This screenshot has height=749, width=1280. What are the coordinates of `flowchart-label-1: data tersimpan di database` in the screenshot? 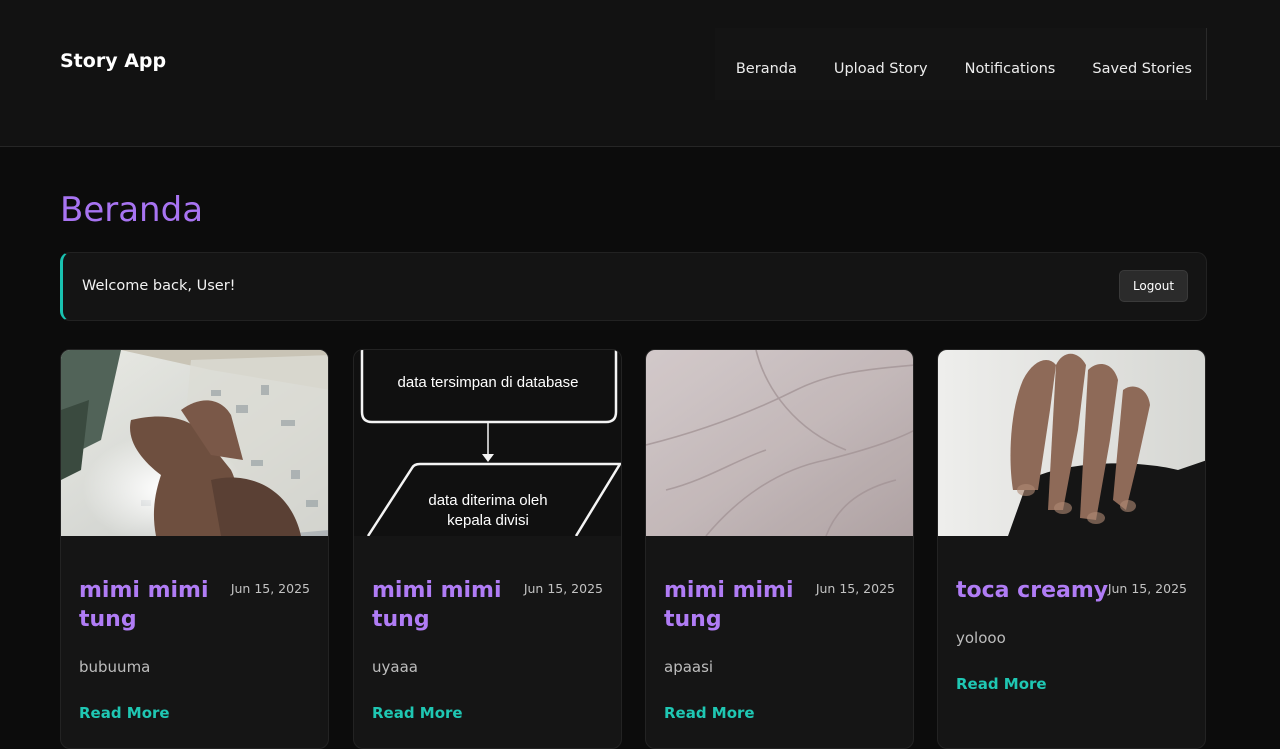 It's located at (488, 382).